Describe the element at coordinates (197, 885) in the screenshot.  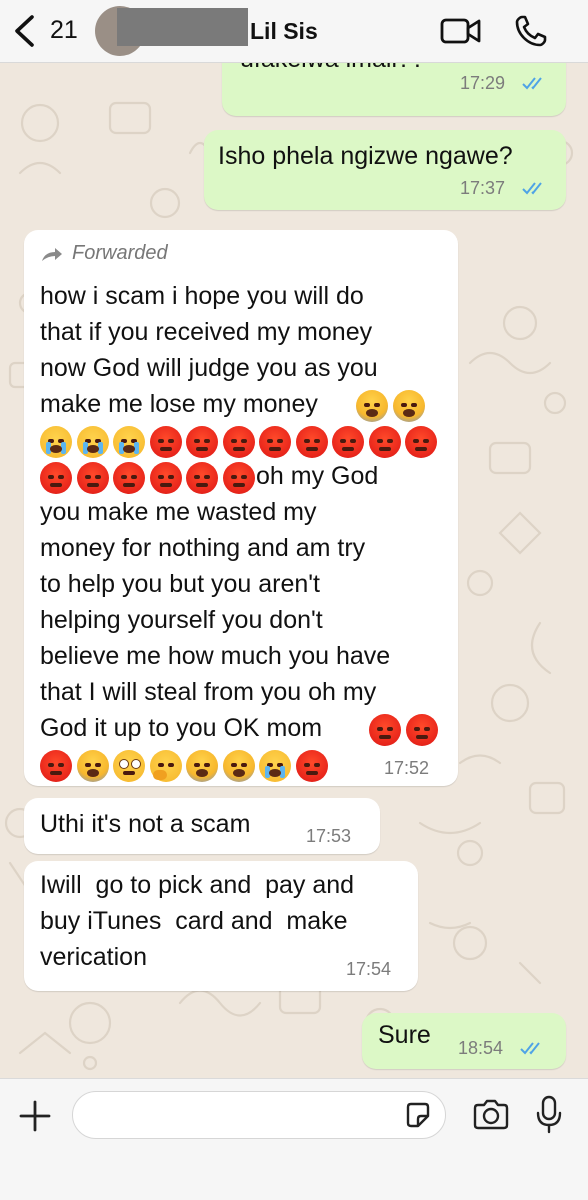
I see `message-line: Iwill go to pick and pay and` at that location.